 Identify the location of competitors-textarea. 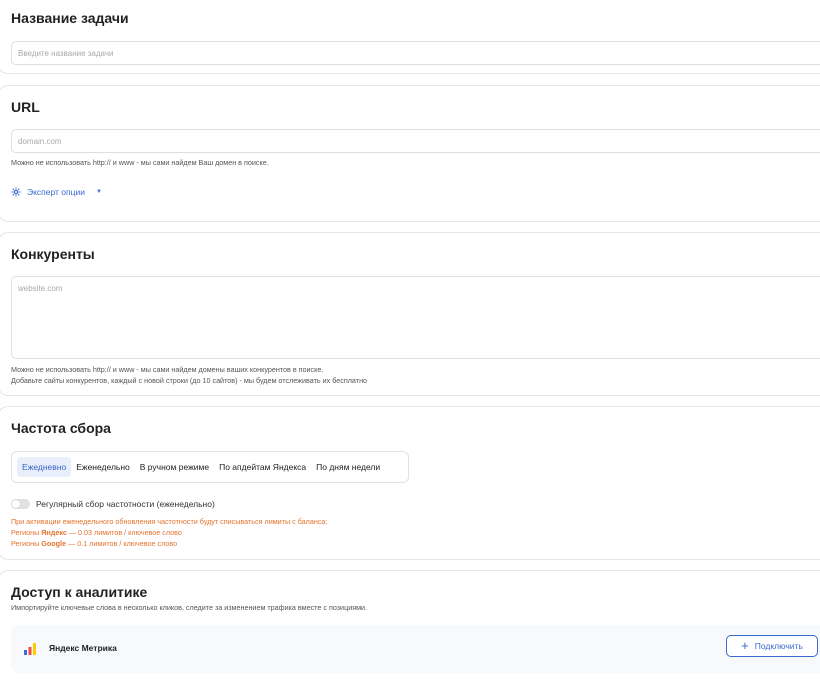
(415, 317).